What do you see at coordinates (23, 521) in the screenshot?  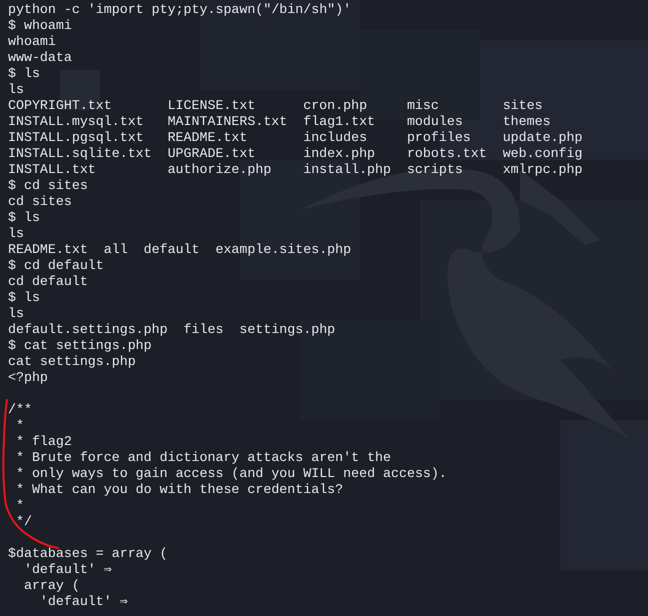 I see `terminal-line: */` at bounding box center [23, 521].